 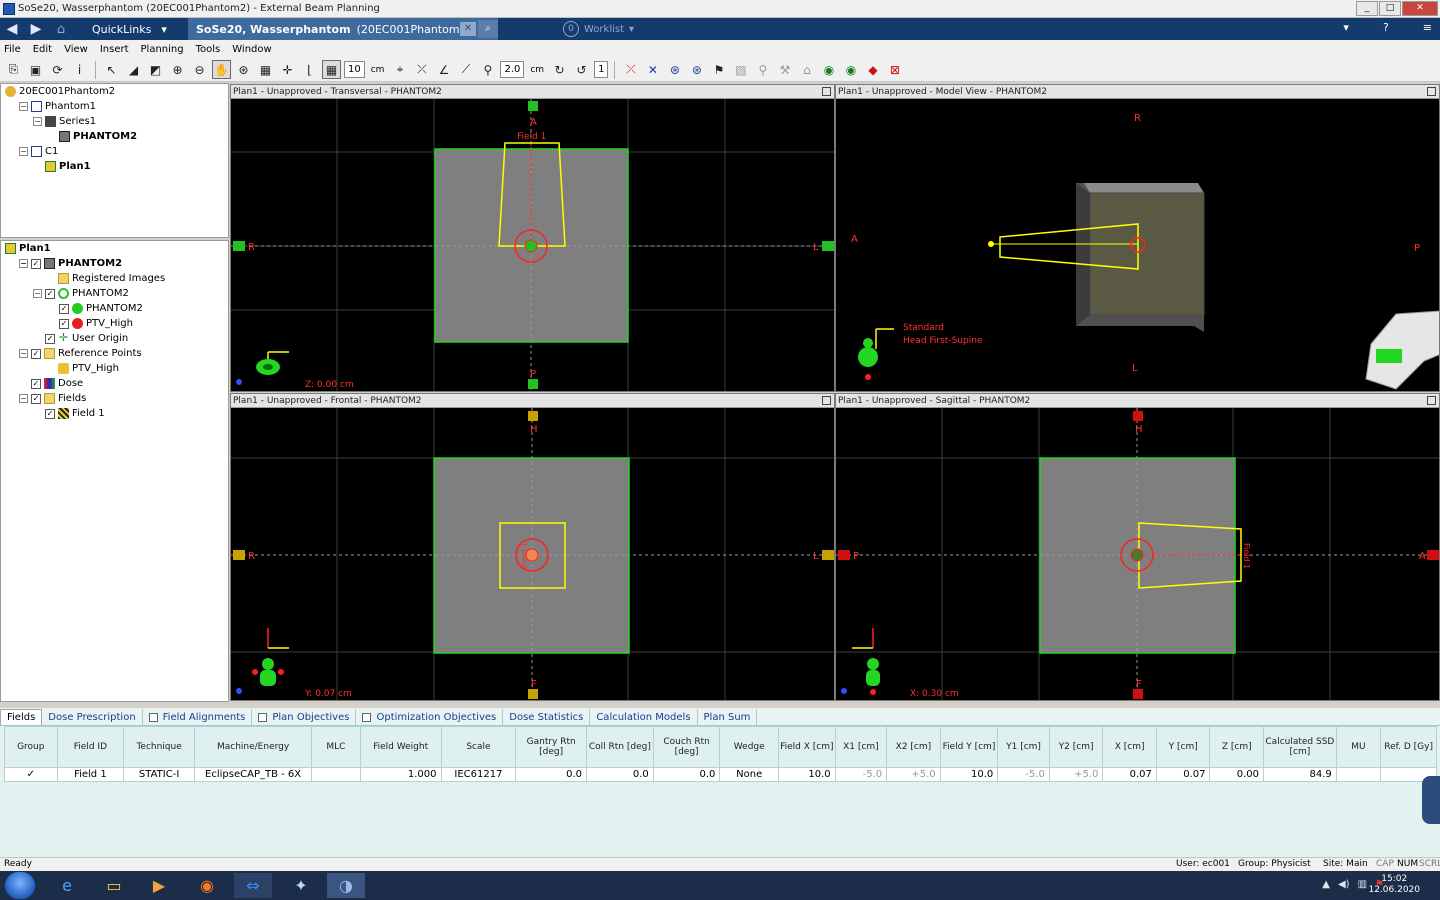 What do you see at coordinates (114, 106) in the screenshot?
I see `tree-item: − Phantom1` at bounding box center [114, 106].